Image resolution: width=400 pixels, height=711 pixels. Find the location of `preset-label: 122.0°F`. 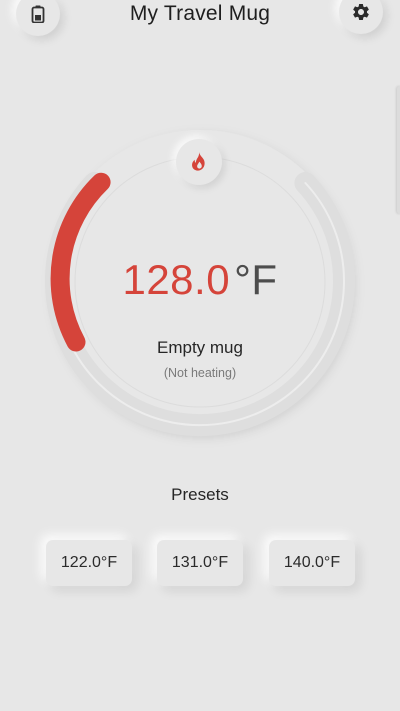

preset-label: 122.0°F is located at coordinates (89, 562).